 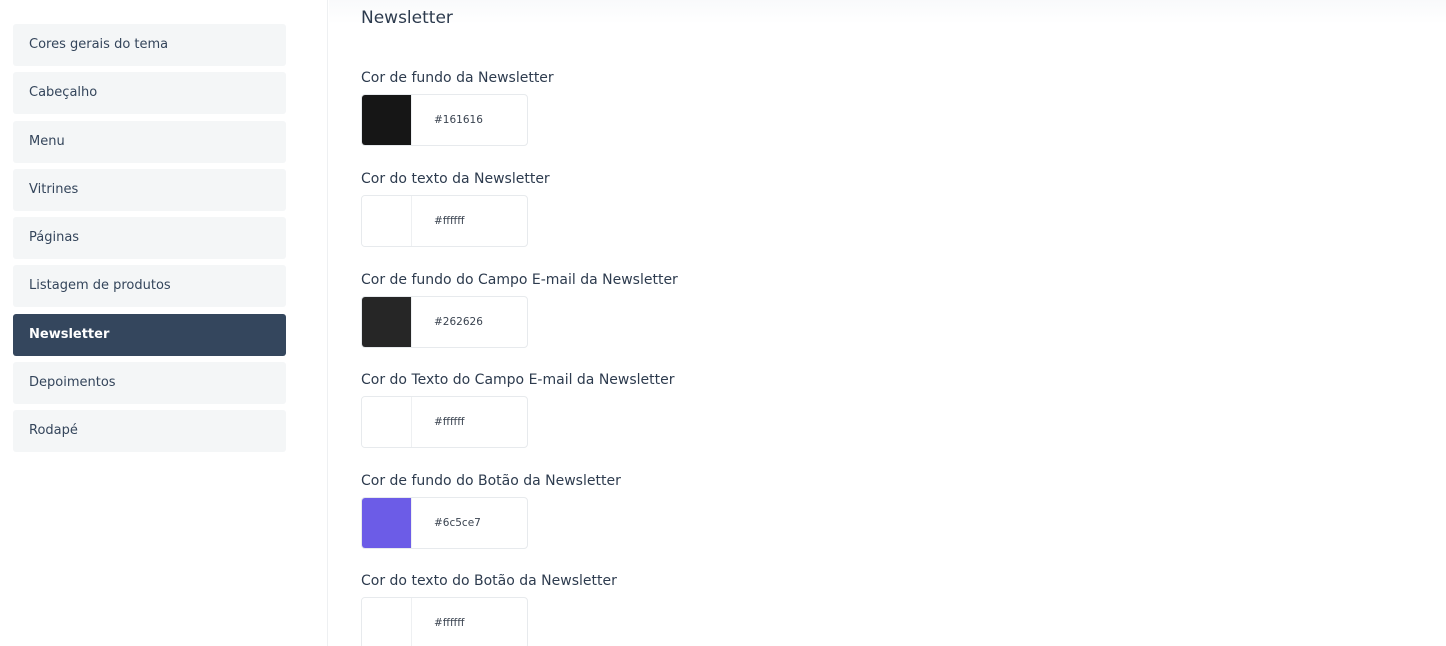 I want to click on hex-value: #262626, so click(x=469, y=322).